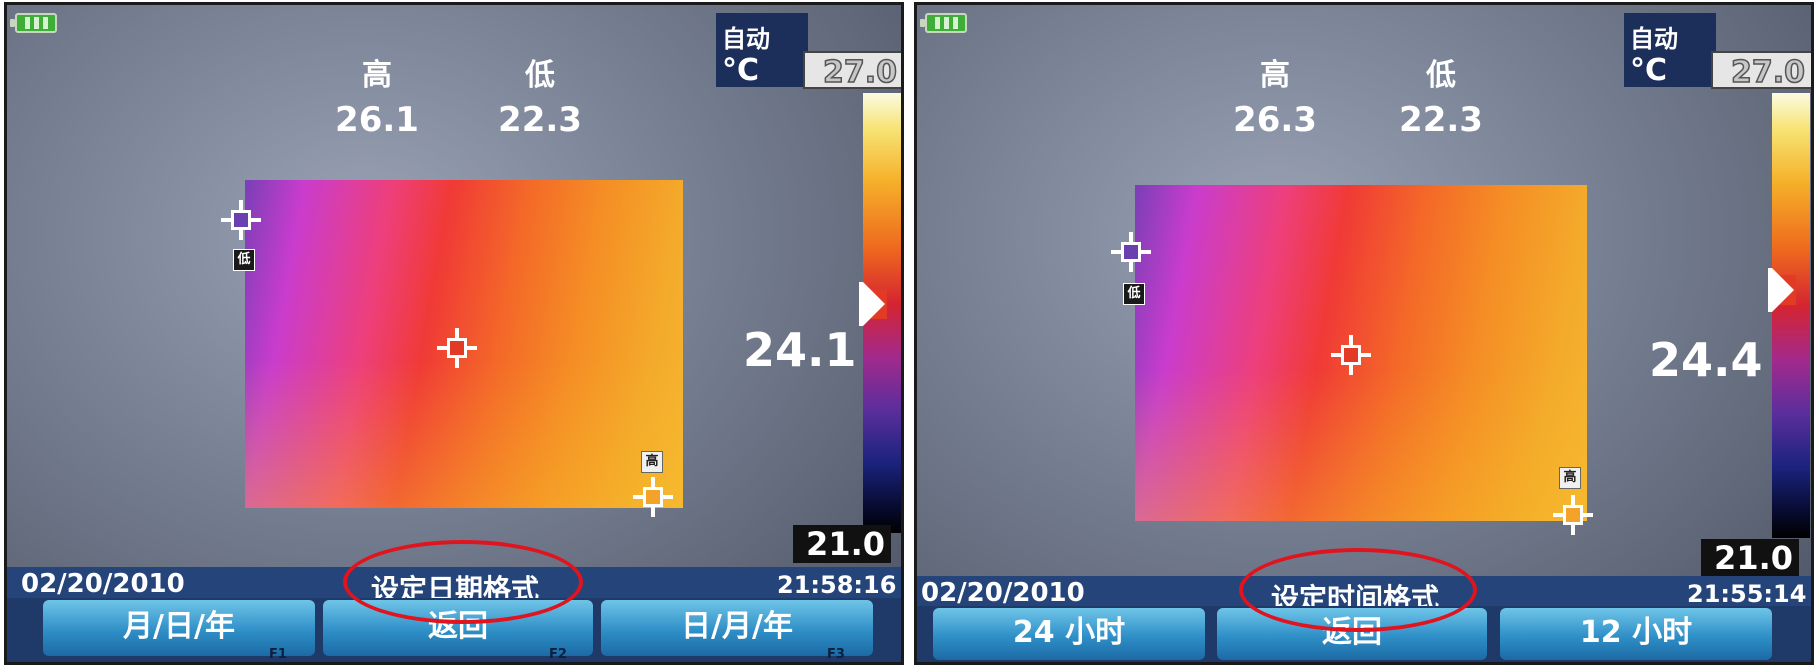  What do you see at coordinates (1706, 360) in the screenshot?
I see `level-value: 24.4` at bounding box center [1706, 360].